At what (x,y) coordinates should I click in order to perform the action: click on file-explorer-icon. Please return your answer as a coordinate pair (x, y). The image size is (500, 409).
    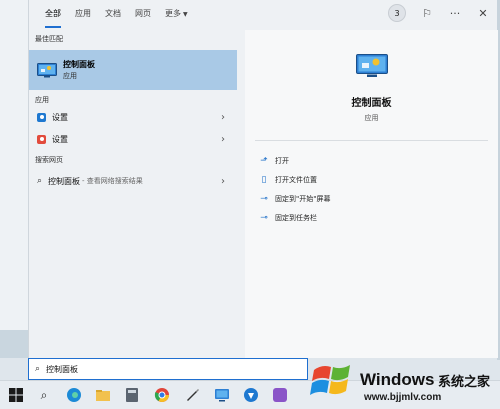
    Looking at the image, I should click on (103, 395).